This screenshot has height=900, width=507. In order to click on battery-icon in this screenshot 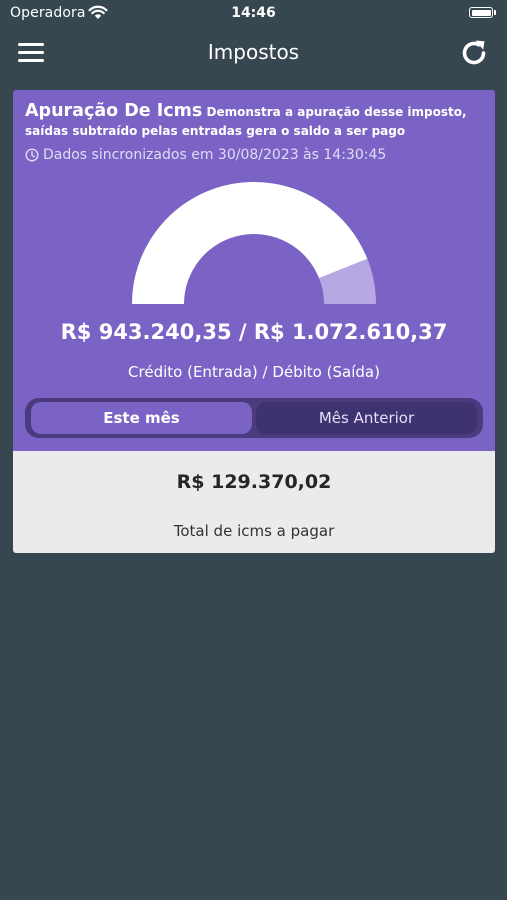, I will do `click(482, 12)`.